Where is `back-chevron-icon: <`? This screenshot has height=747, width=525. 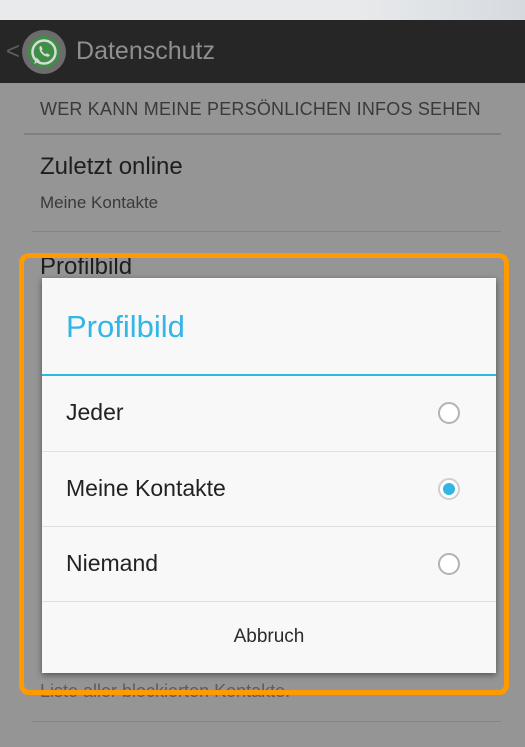
back-chevron-icon: < is located at coordinates (13, 51).